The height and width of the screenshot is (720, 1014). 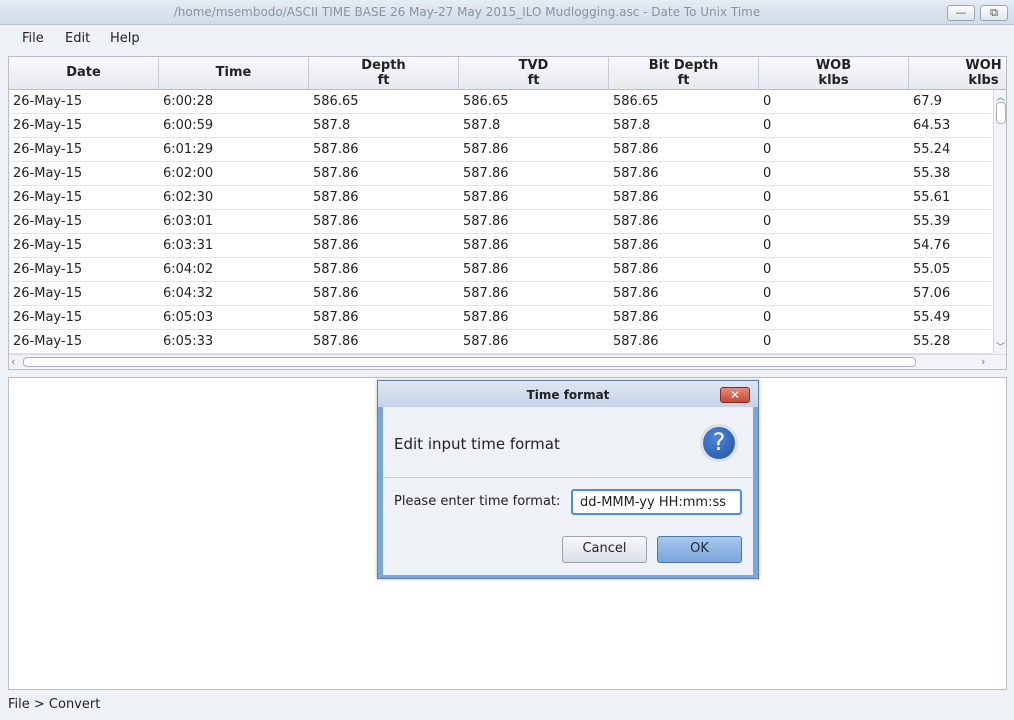 What do you see at coordinates (931, 197) in the screenshot?
I see `table-cell: 55.61` at bounding box center [931, 197].